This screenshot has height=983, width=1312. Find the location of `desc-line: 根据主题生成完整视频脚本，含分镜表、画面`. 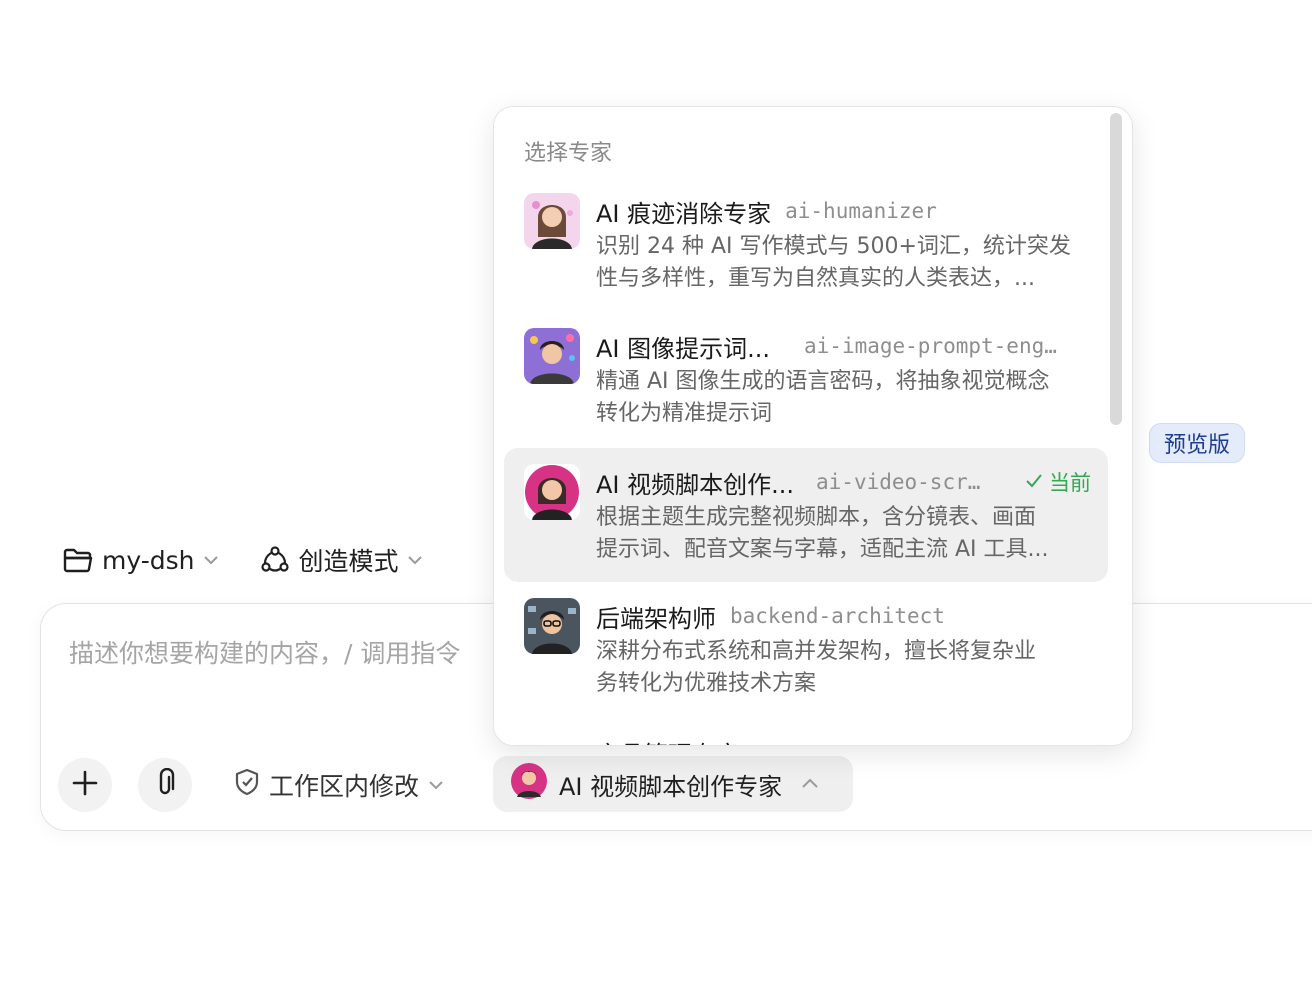

desc-line: 根据主题生成完整视频脚本，含分镜表、画面 is located at coordinates (816, 517).